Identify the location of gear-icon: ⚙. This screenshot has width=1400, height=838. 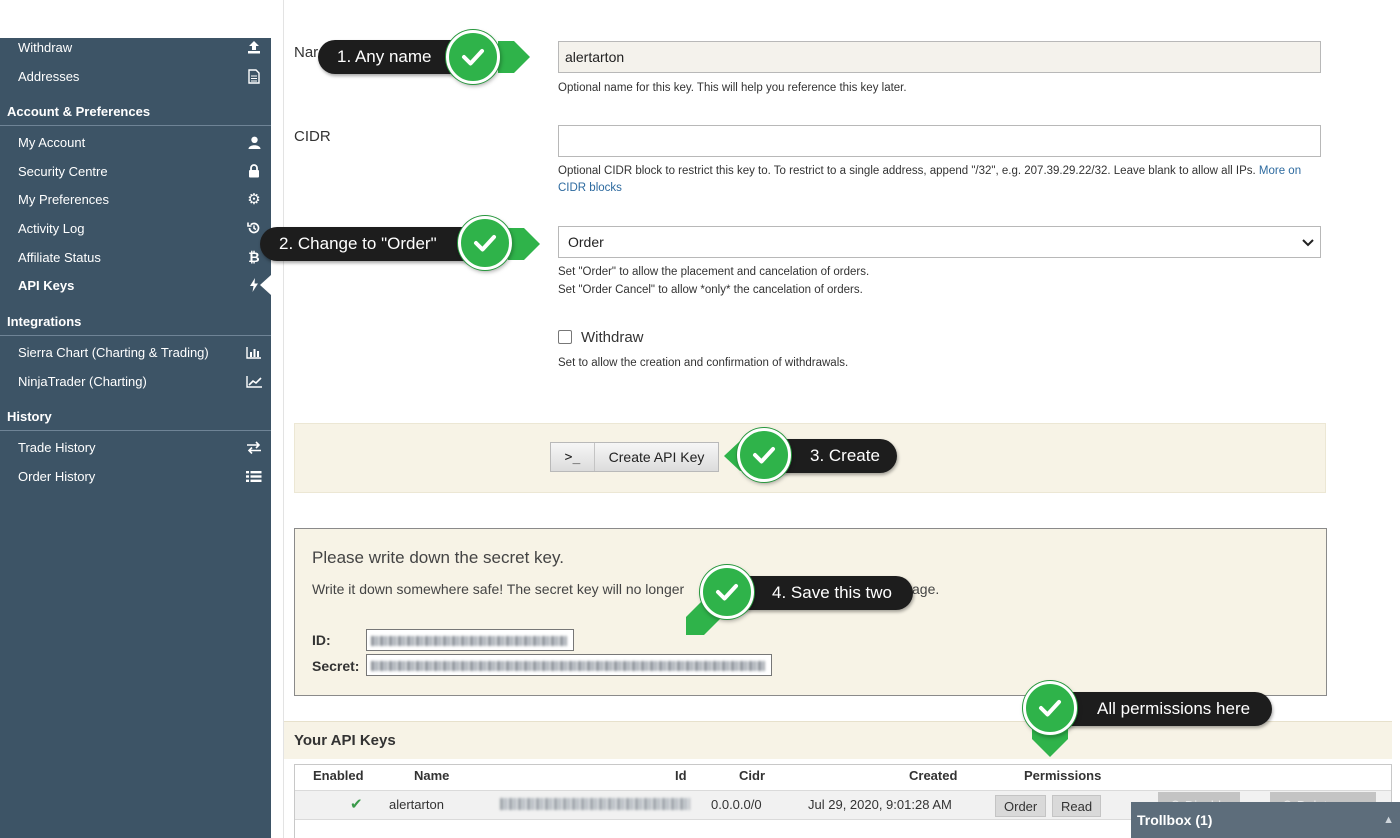
(254, 199).